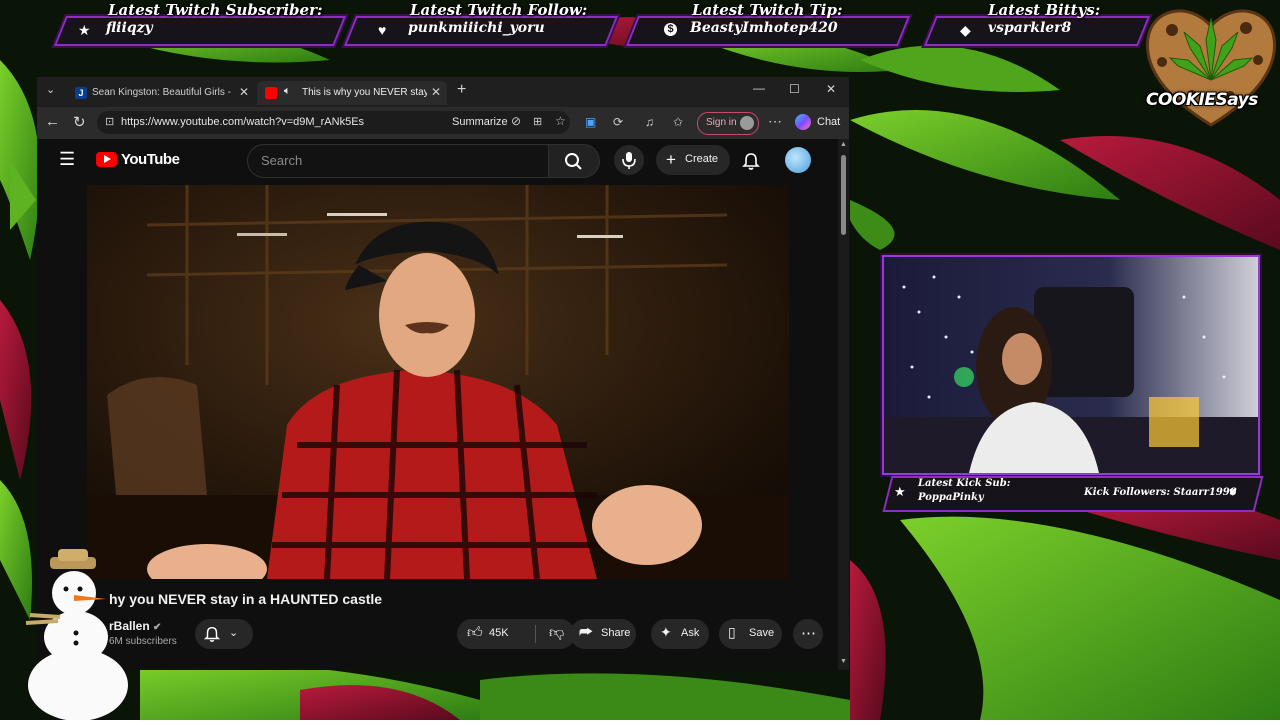 The image size is (1280, 725). I want to click on subscription-bell-button: ⌄, so click(224, 634).